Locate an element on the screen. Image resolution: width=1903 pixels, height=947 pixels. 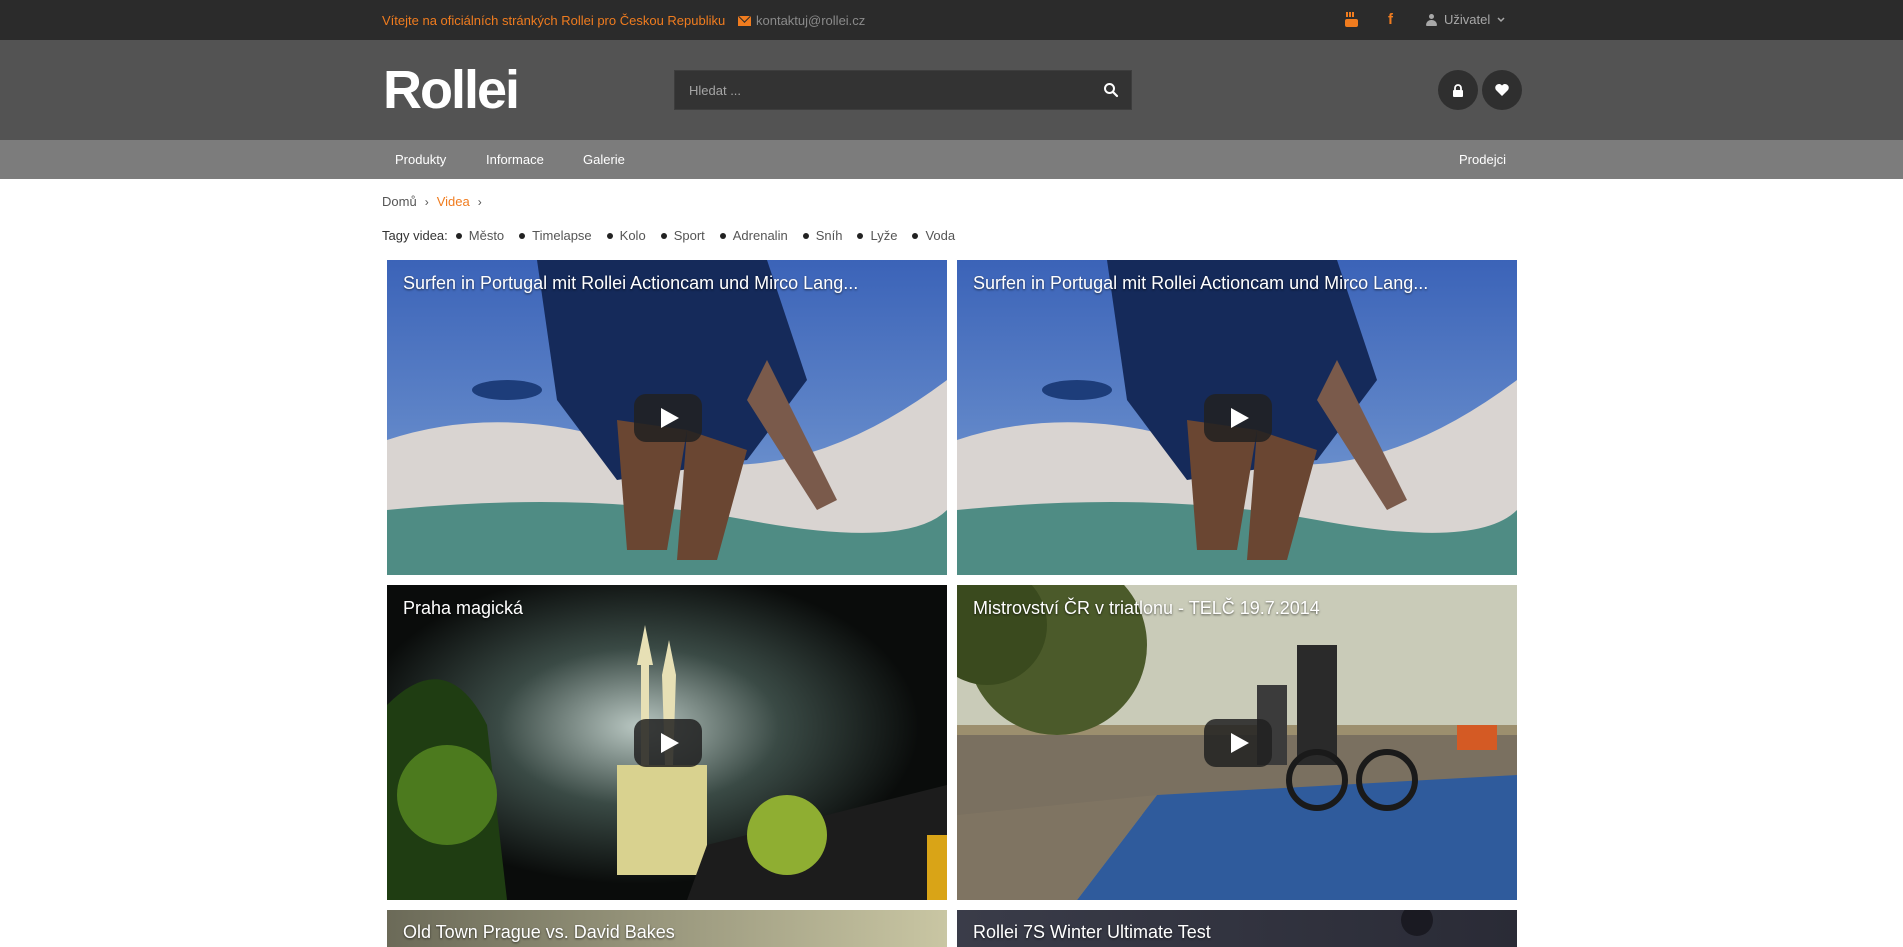
svg-text: Rollei is located at coordinates (450, 89).